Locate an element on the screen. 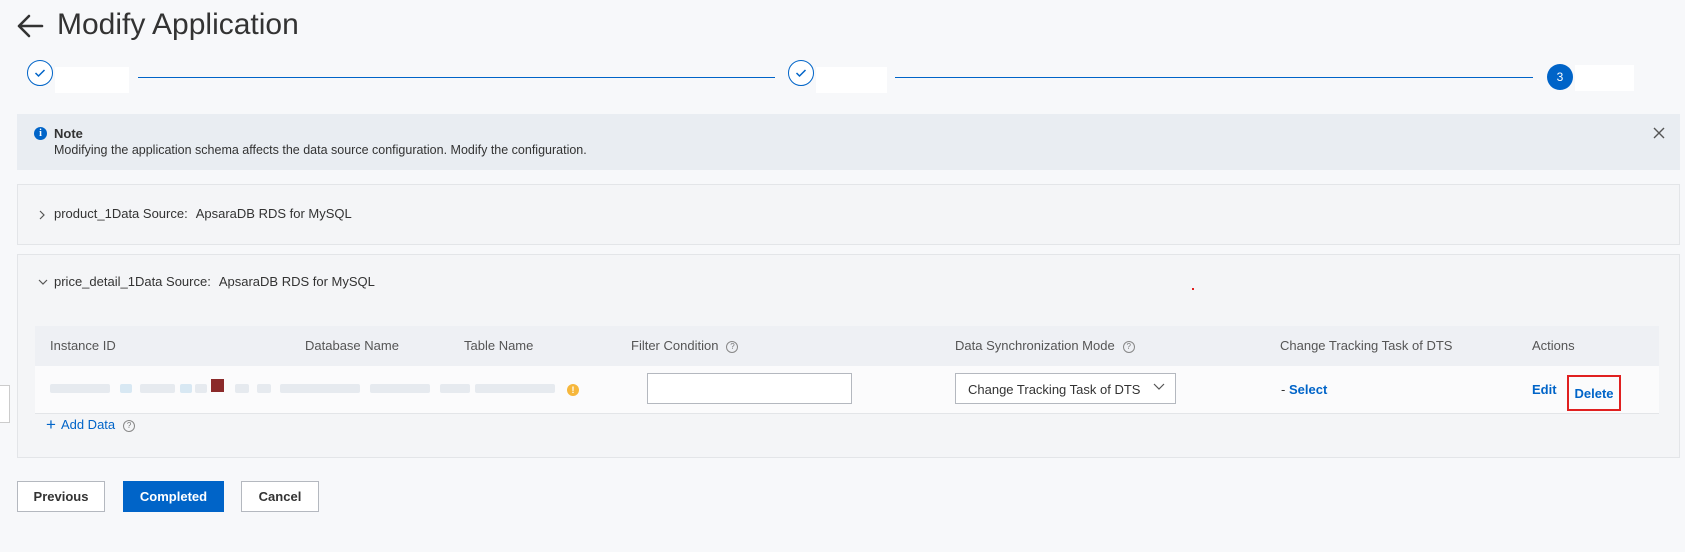  page-title: Modify Application is located at coordinates (178, 24).